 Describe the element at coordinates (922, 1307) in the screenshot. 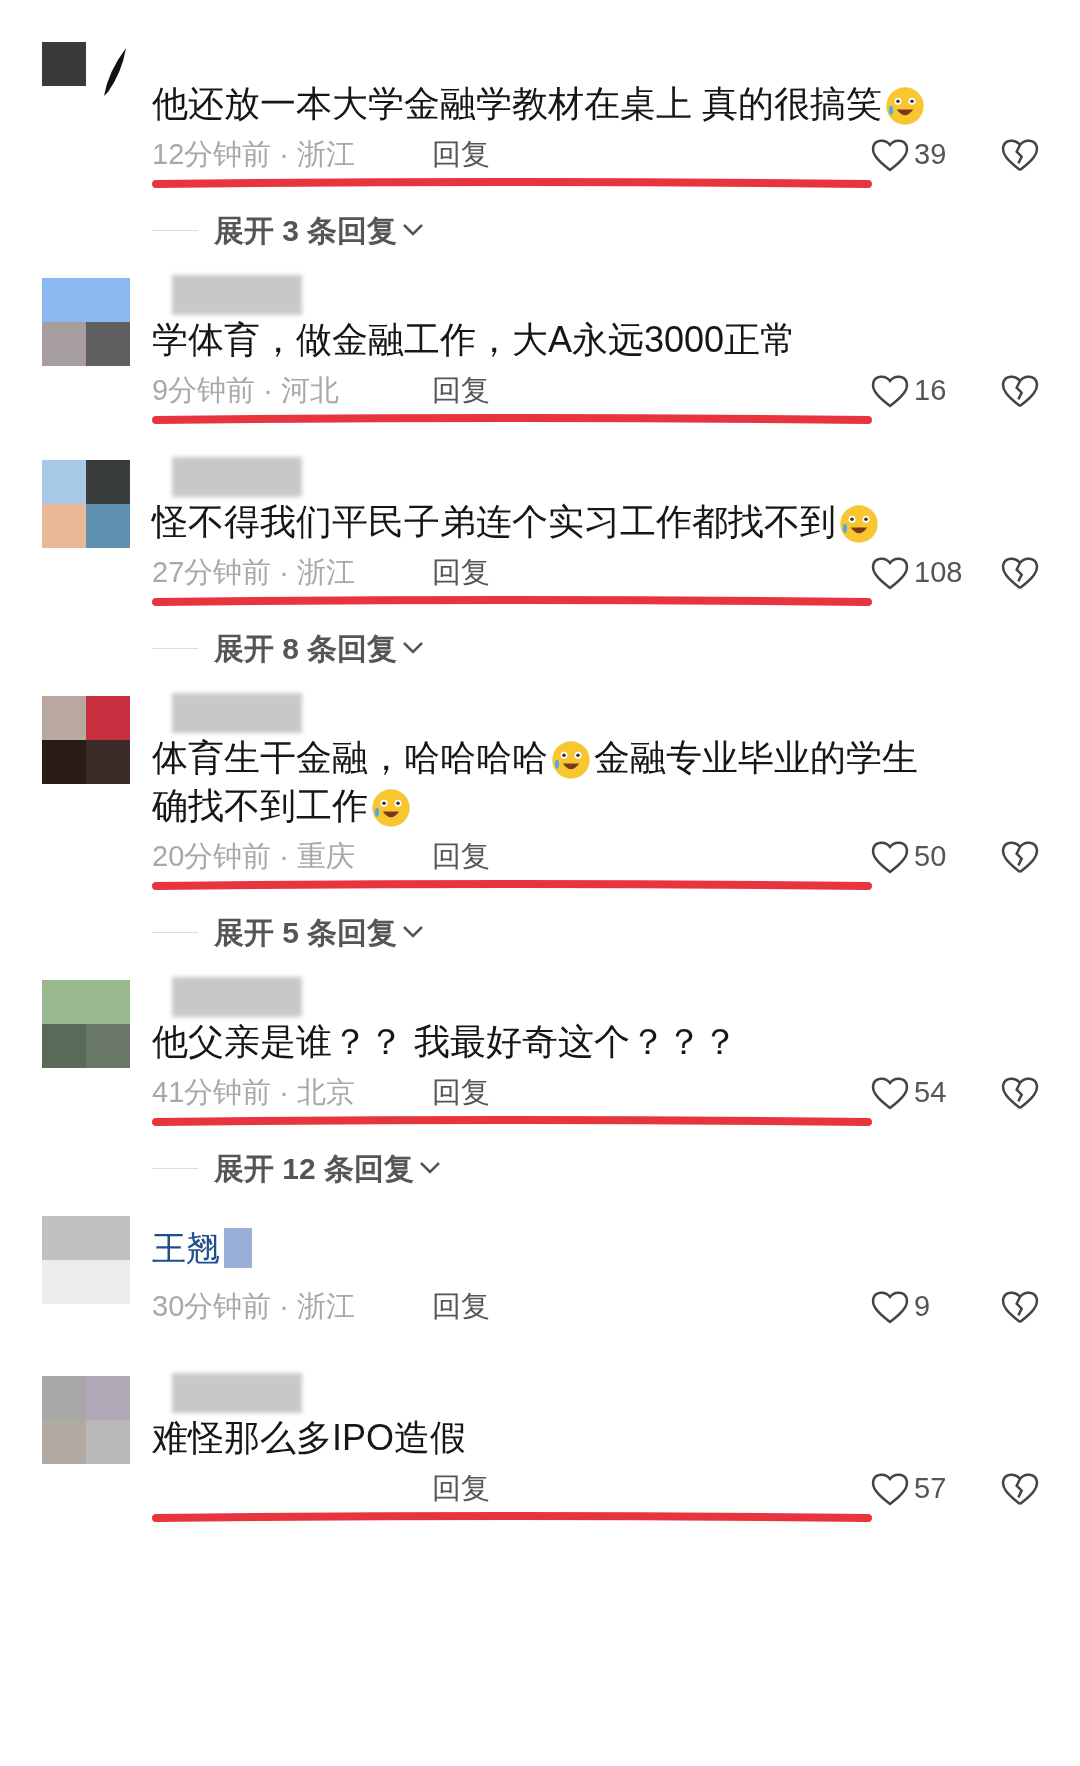

I see `like-count: 9` at that location.